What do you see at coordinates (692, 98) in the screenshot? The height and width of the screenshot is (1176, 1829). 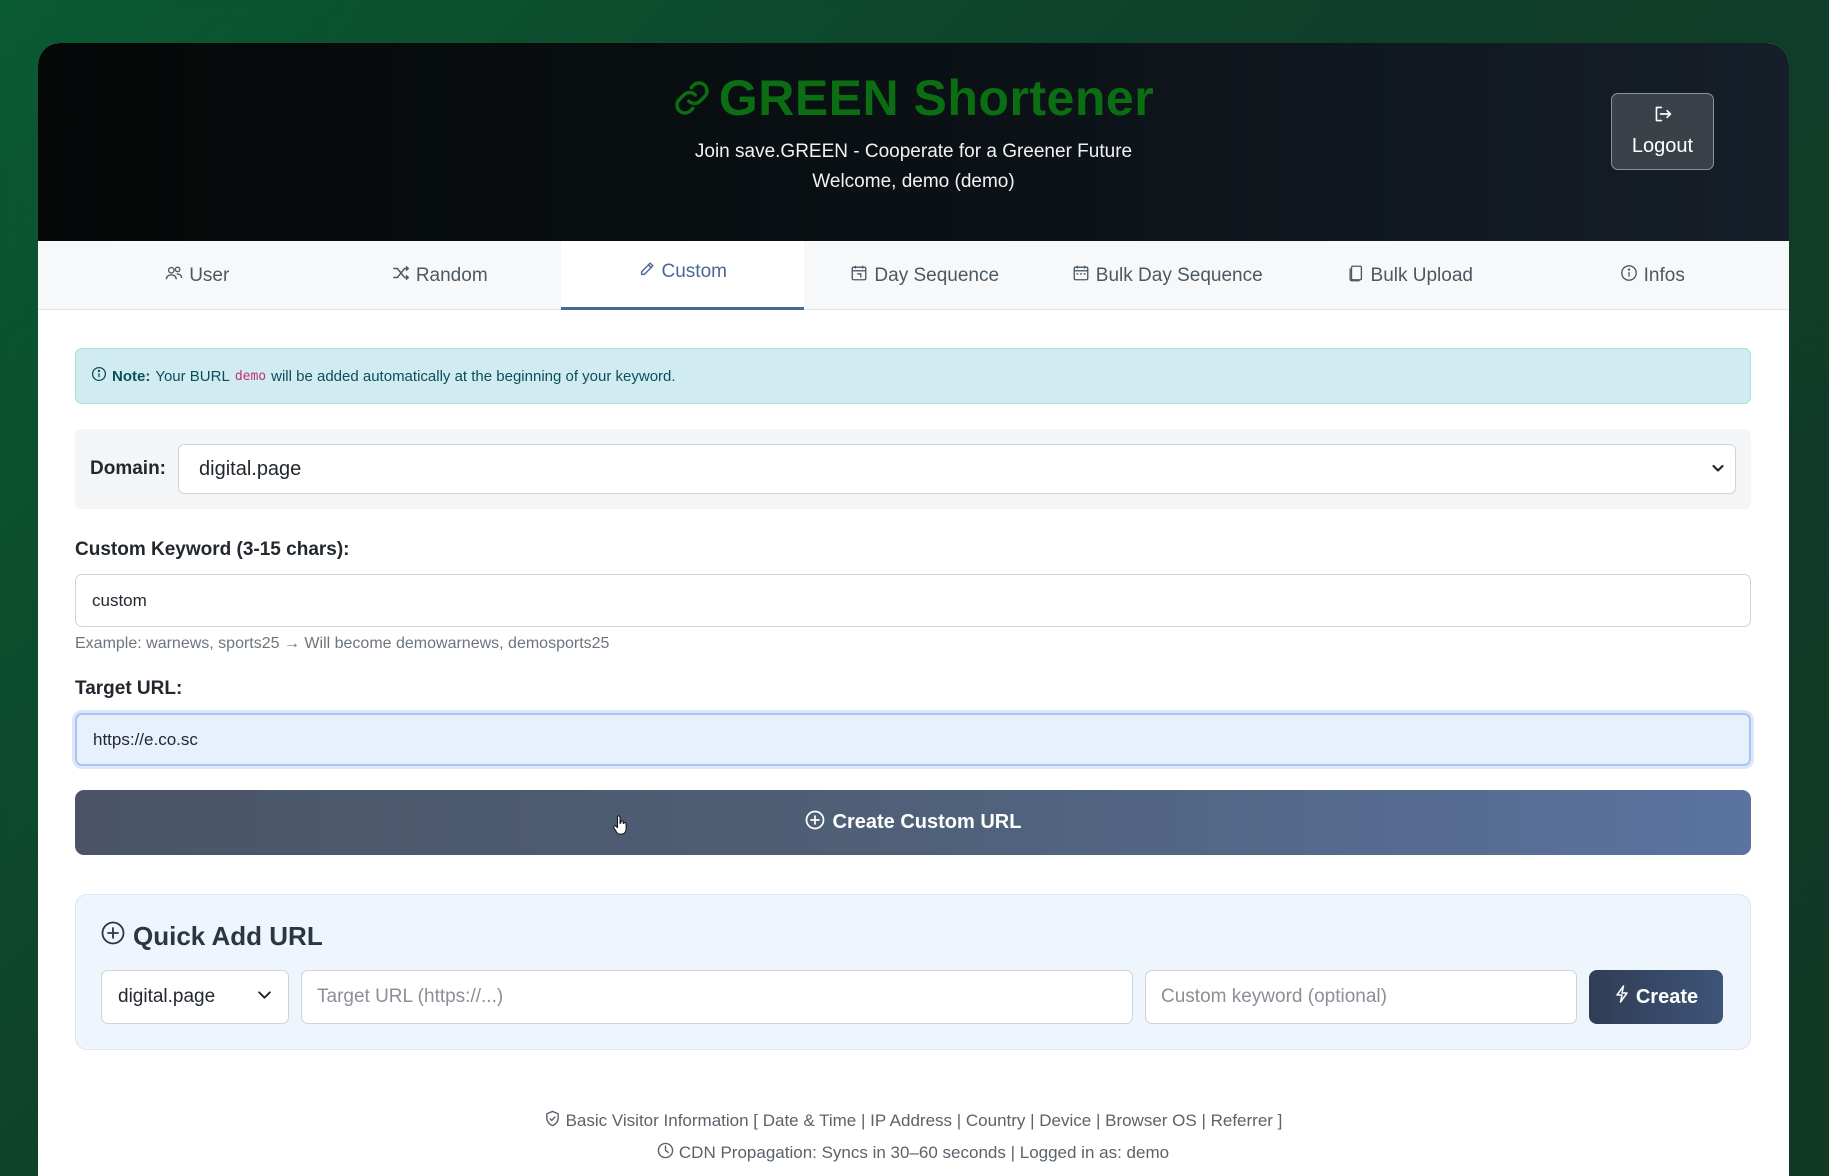 I see `link-icon` at bounding box center [692, 98].